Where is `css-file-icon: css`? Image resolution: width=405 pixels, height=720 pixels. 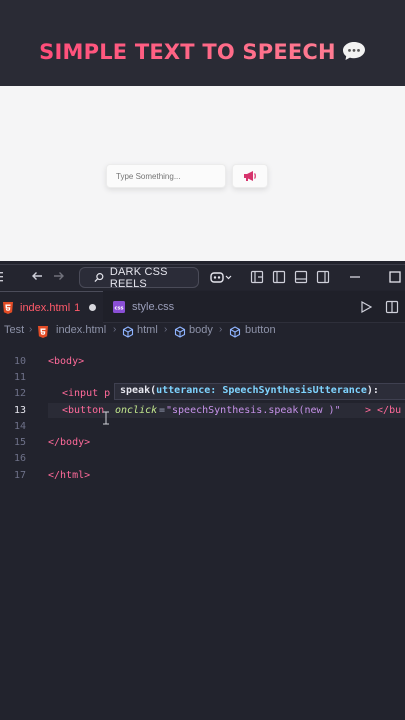 css-file-icon: css is located at coordinates (119, 307).